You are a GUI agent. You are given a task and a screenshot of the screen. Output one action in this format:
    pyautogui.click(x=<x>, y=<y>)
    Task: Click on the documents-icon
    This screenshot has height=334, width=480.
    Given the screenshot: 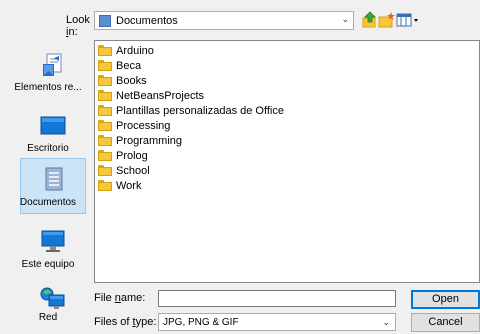 What is the action you would take?
    pyautogui.click(x=54, y=179)
    